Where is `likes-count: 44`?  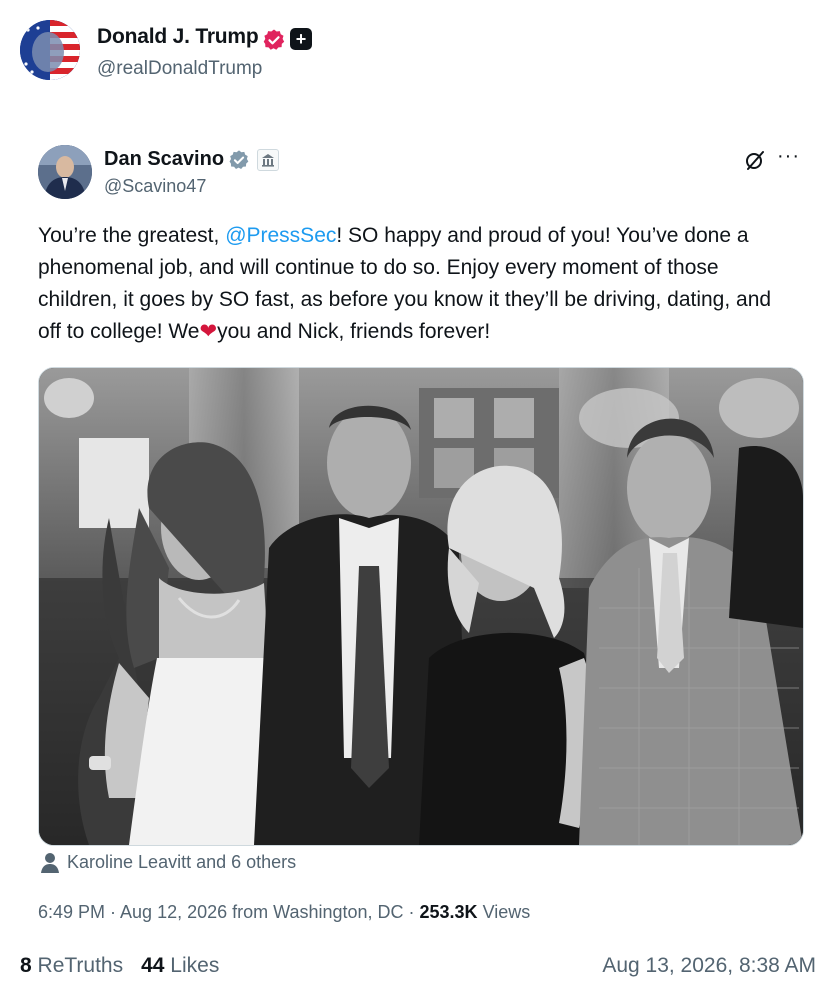 likes-count: 44 is located at coordinates (152, 965).